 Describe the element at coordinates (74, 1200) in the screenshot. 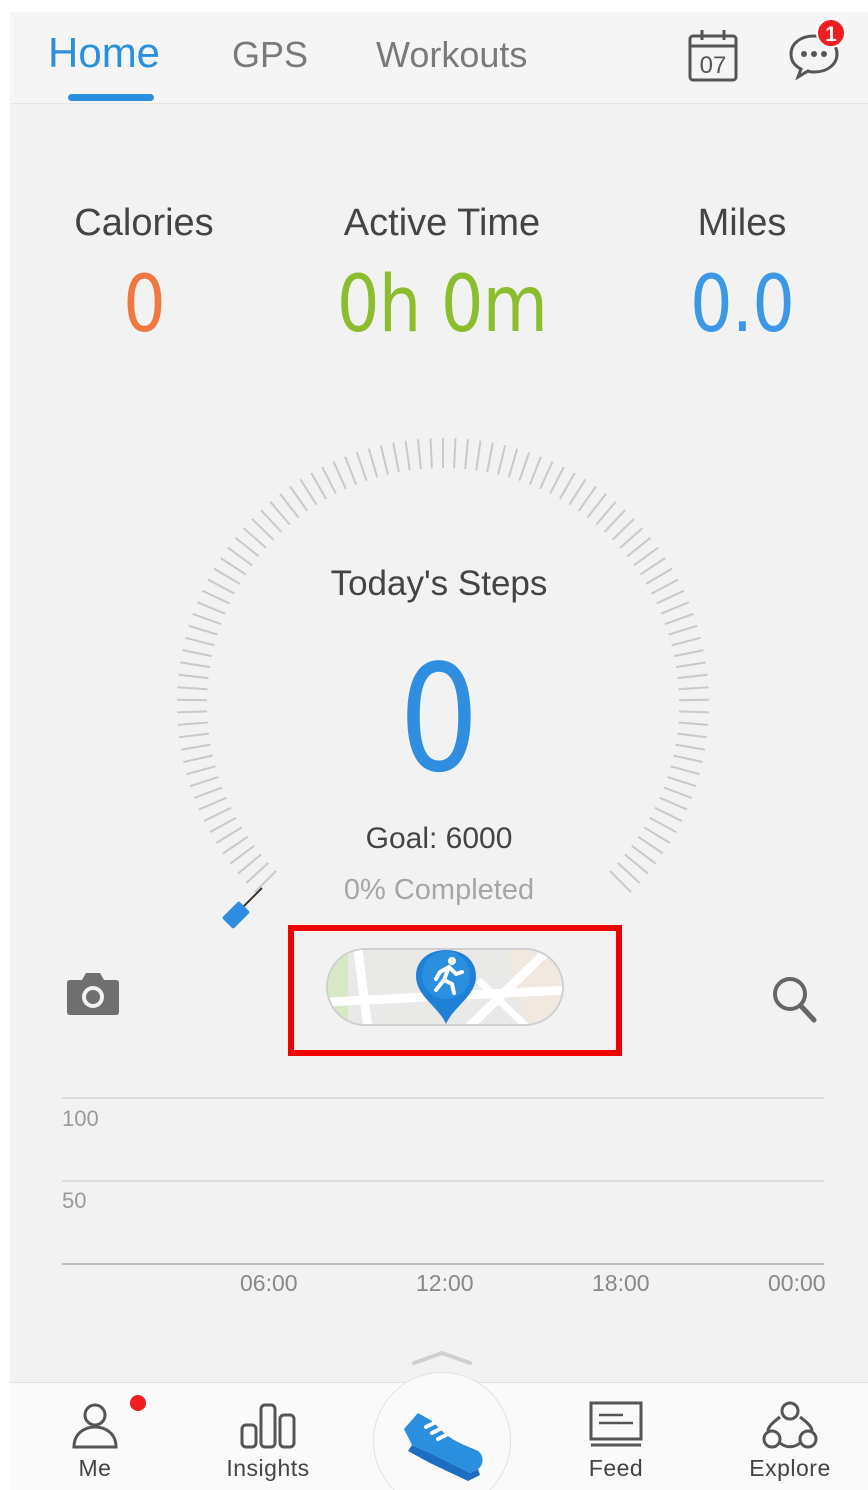

I see `y-tick-50: 50` at that location.